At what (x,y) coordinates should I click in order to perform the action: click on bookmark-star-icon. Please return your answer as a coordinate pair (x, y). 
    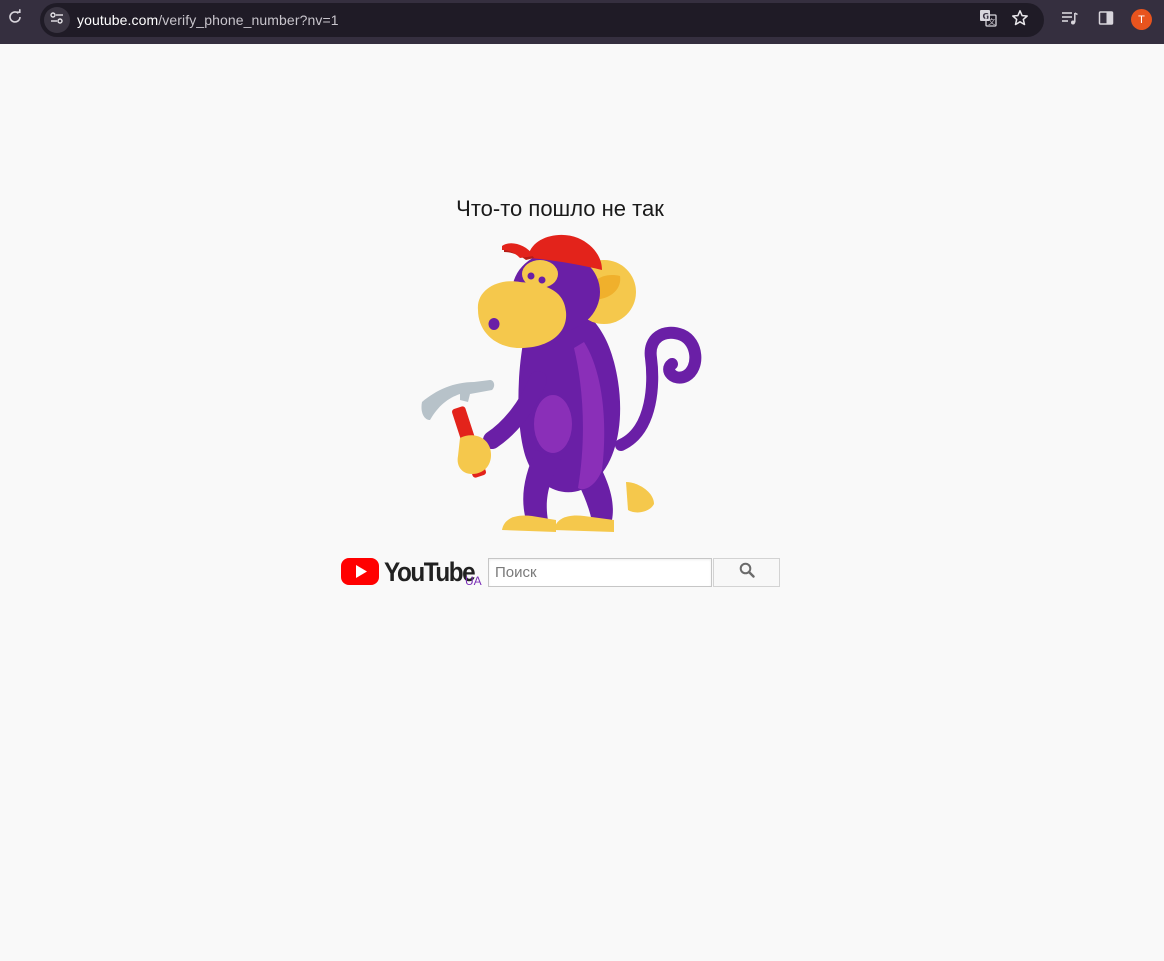
    Looking at the image, I should click on (1020, 20).